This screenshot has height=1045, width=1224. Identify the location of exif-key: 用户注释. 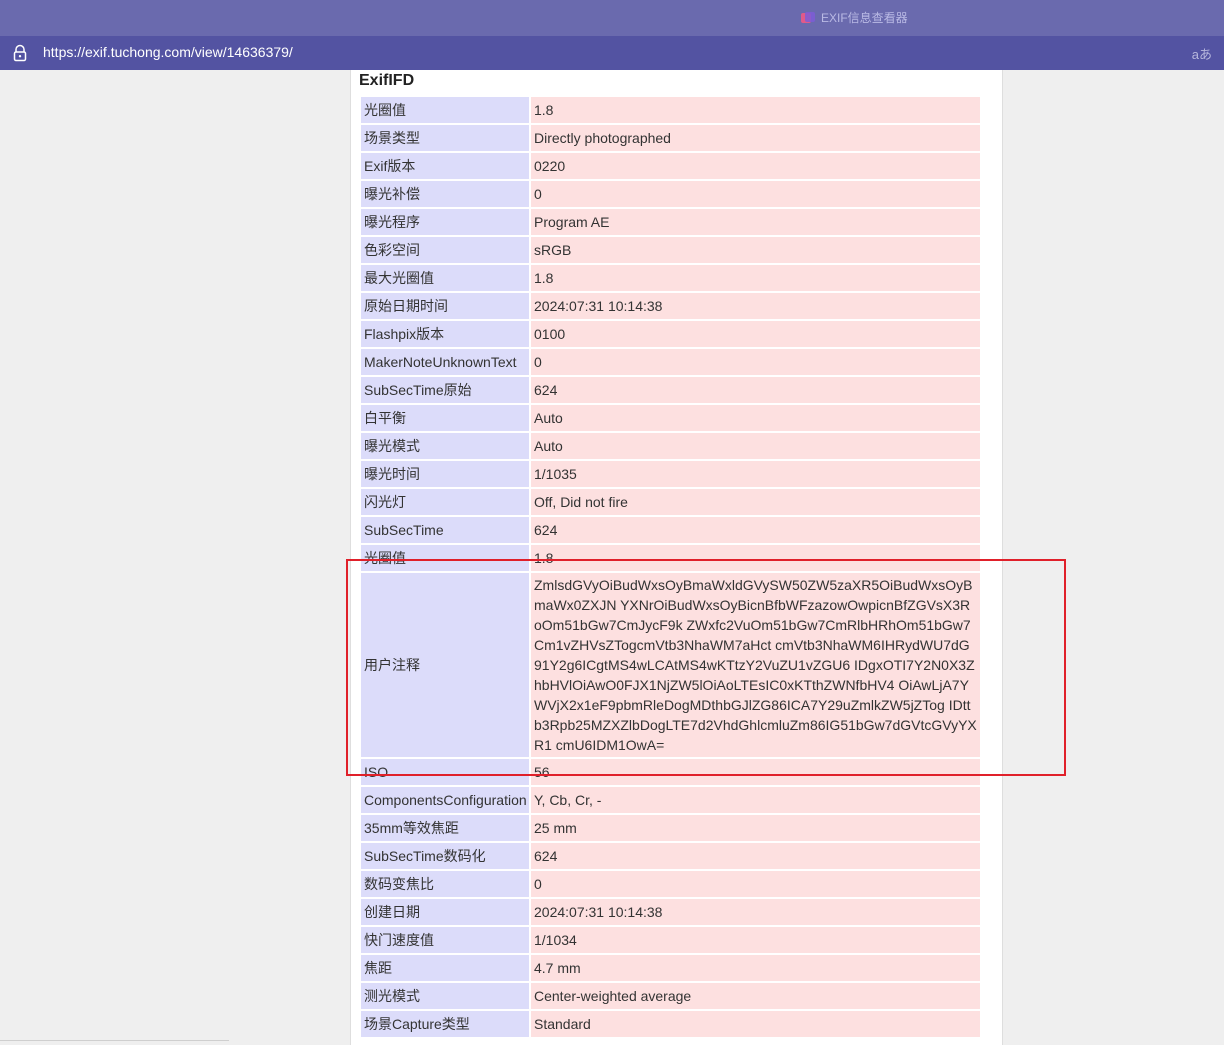
(445, 665).